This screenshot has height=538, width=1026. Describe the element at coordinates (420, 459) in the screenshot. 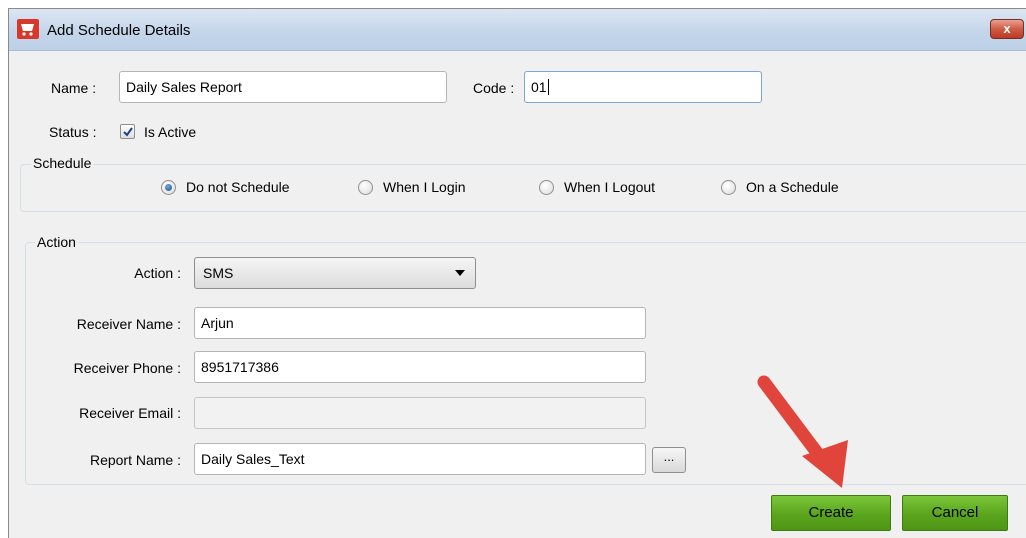

I see `report-name-input: Daily Sales_Text` at that location.